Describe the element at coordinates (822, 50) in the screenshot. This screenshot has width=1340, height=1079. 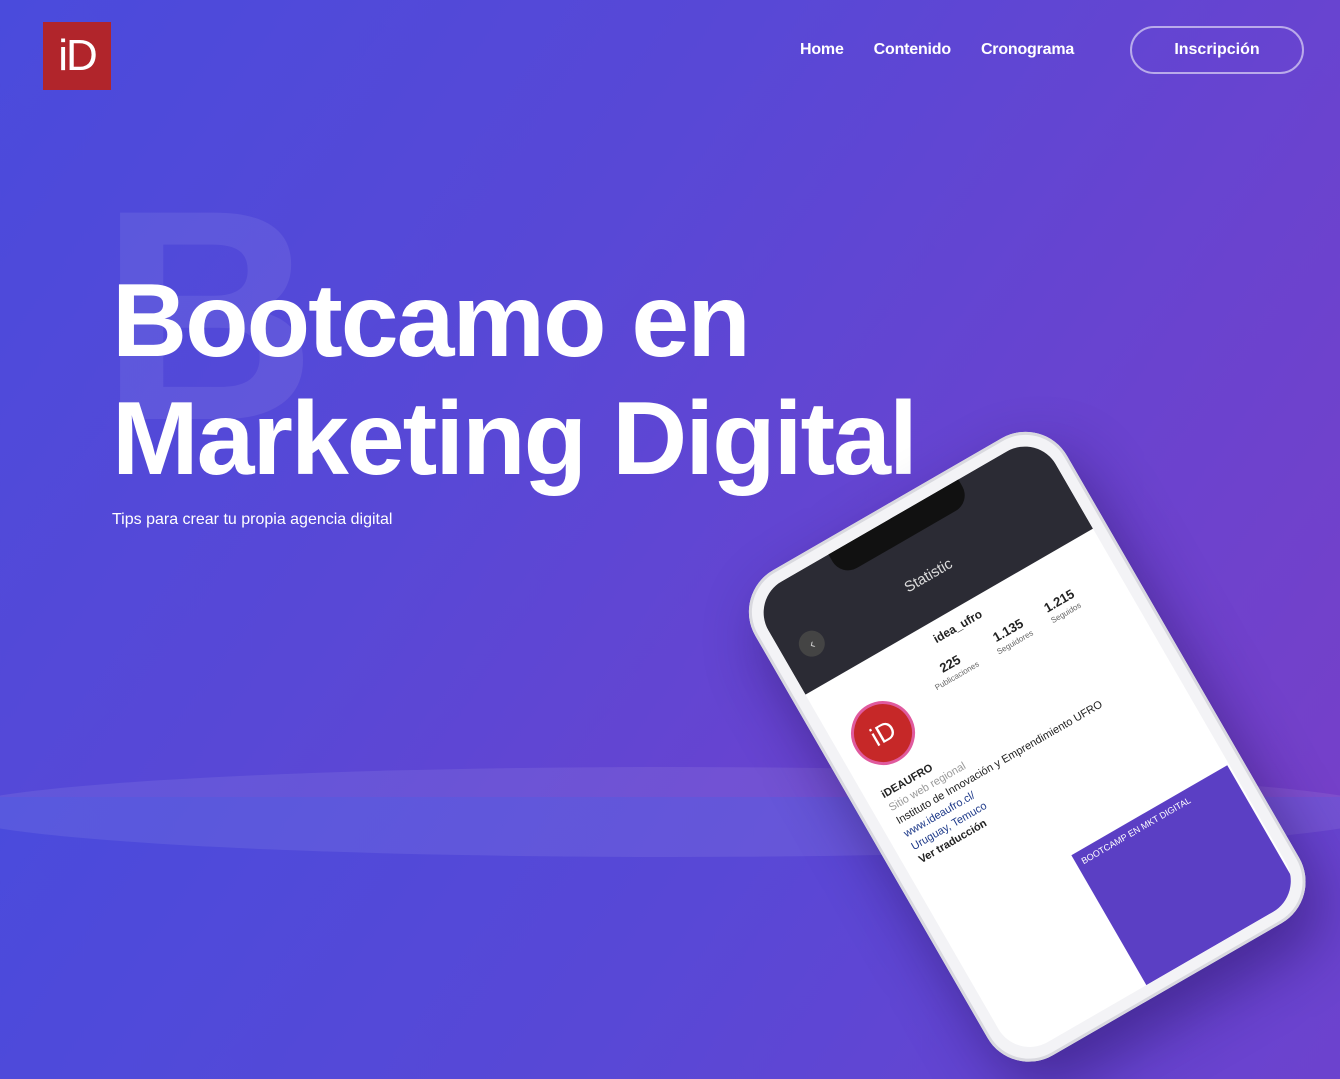
I see `nav-home-link: Home` at that location.